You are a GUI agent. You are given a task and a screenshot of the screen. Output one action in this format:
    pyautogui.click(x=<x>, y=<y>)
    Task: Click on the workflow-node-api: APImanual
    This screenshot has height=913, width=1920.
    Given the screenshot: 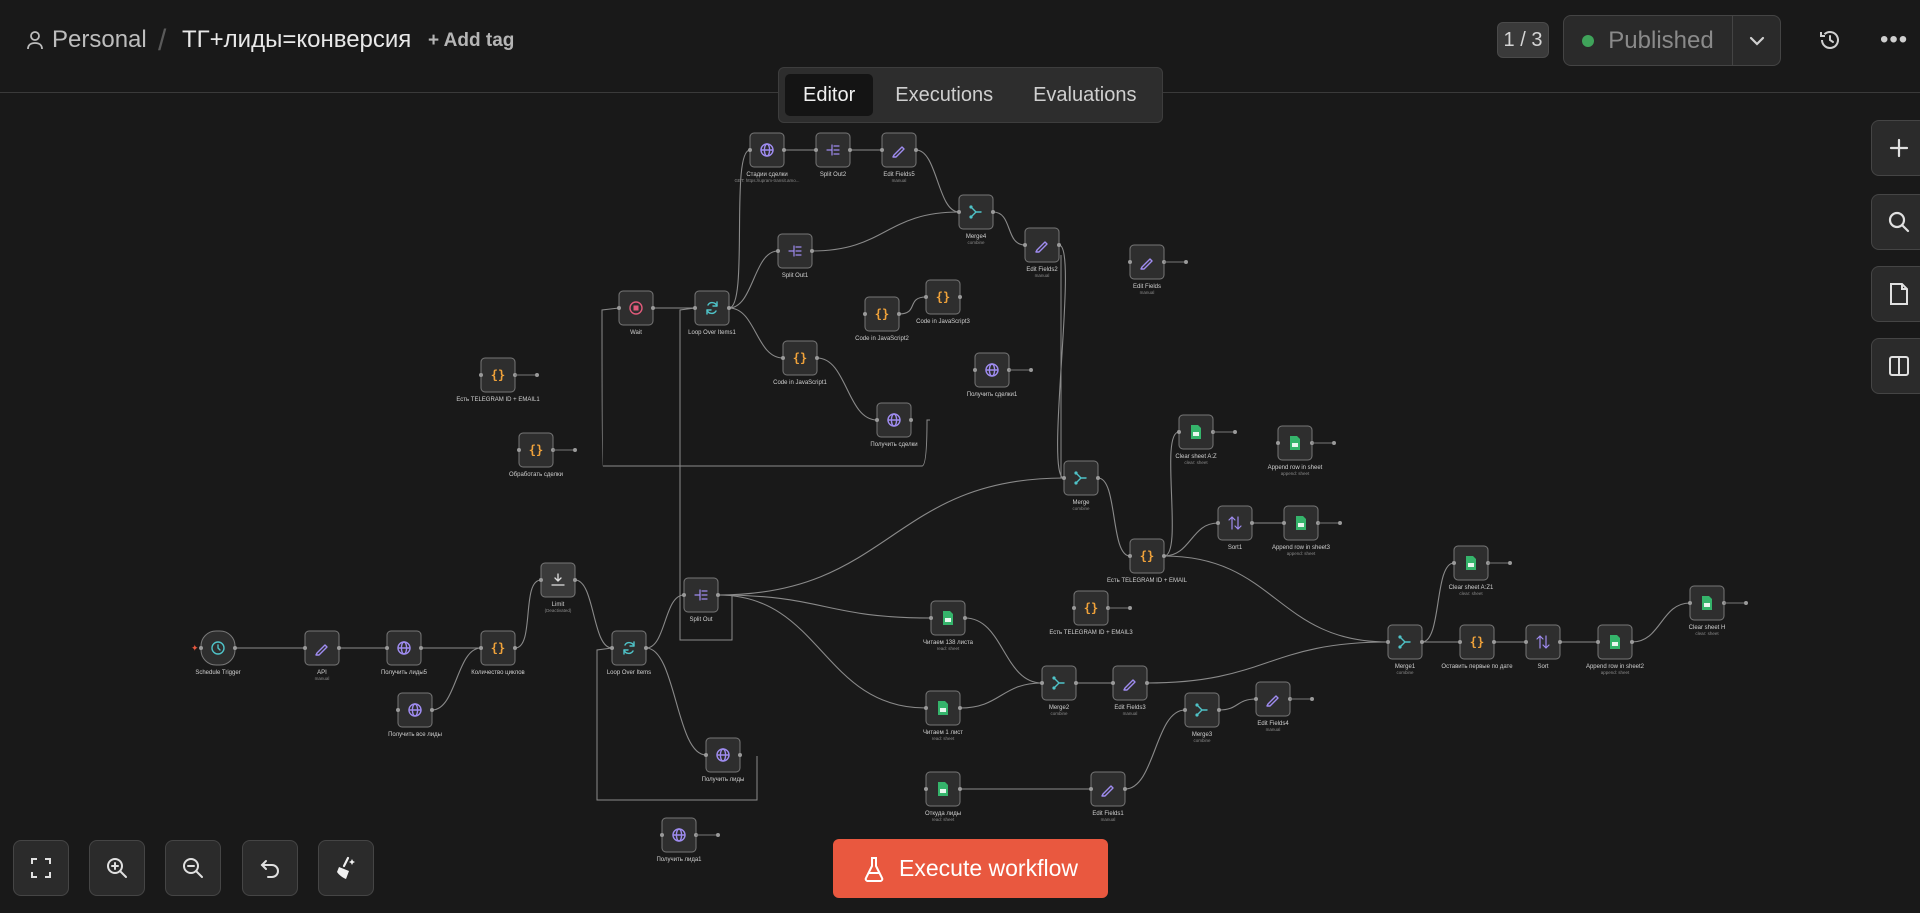 What is the action you would take?
    pyautogui.click(x=322, y=655)
    